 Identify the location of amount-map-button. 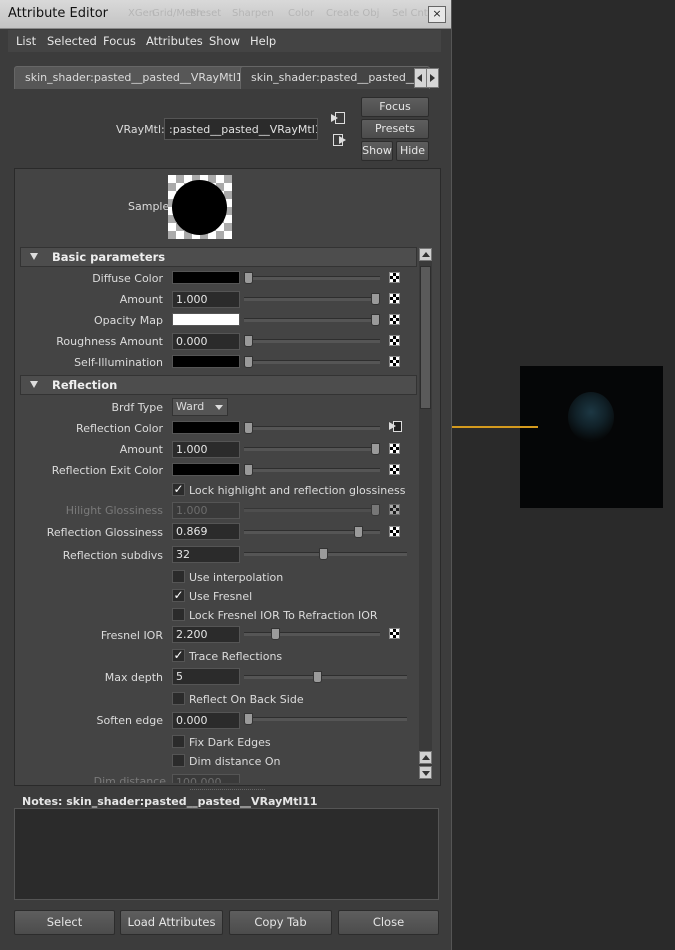
(394, 298).